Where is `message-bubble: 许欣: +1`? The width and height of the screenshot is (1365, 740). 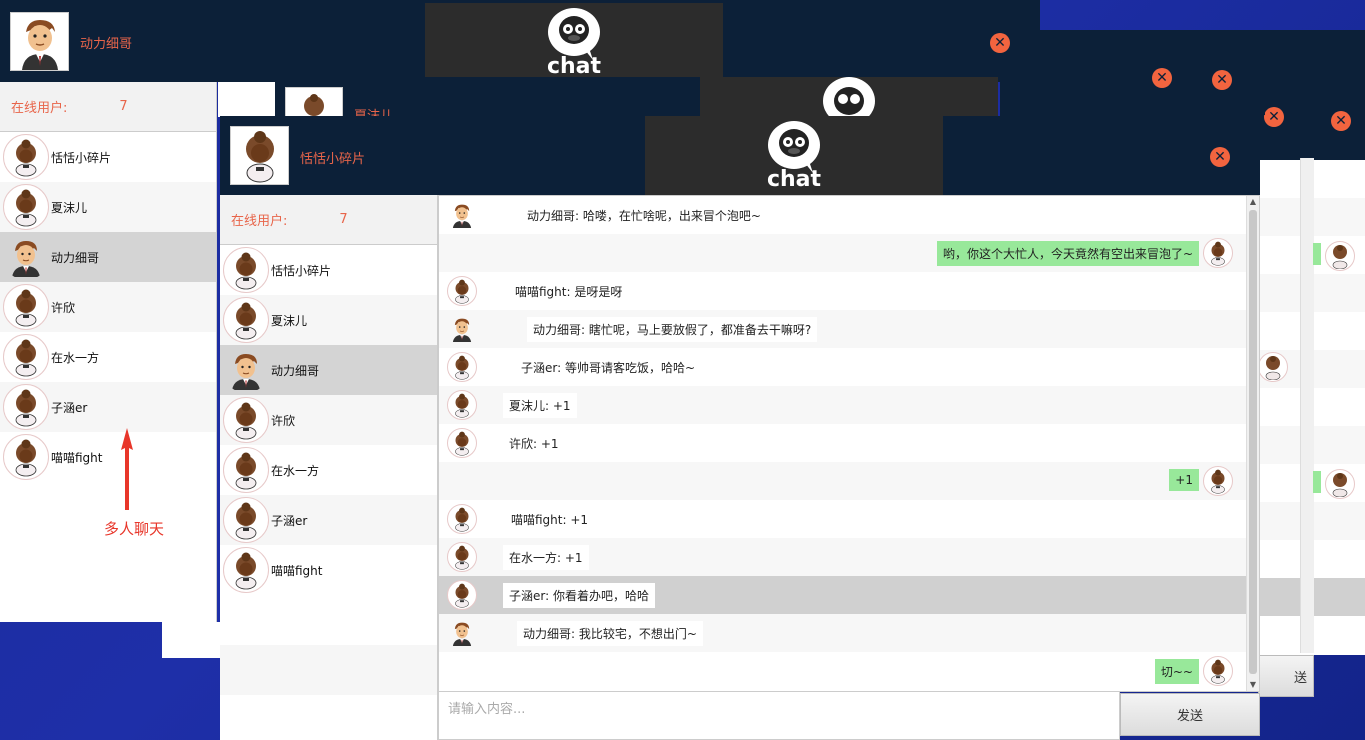 message-bubble: 许欣: +1 is located at coordinates (534, 443).